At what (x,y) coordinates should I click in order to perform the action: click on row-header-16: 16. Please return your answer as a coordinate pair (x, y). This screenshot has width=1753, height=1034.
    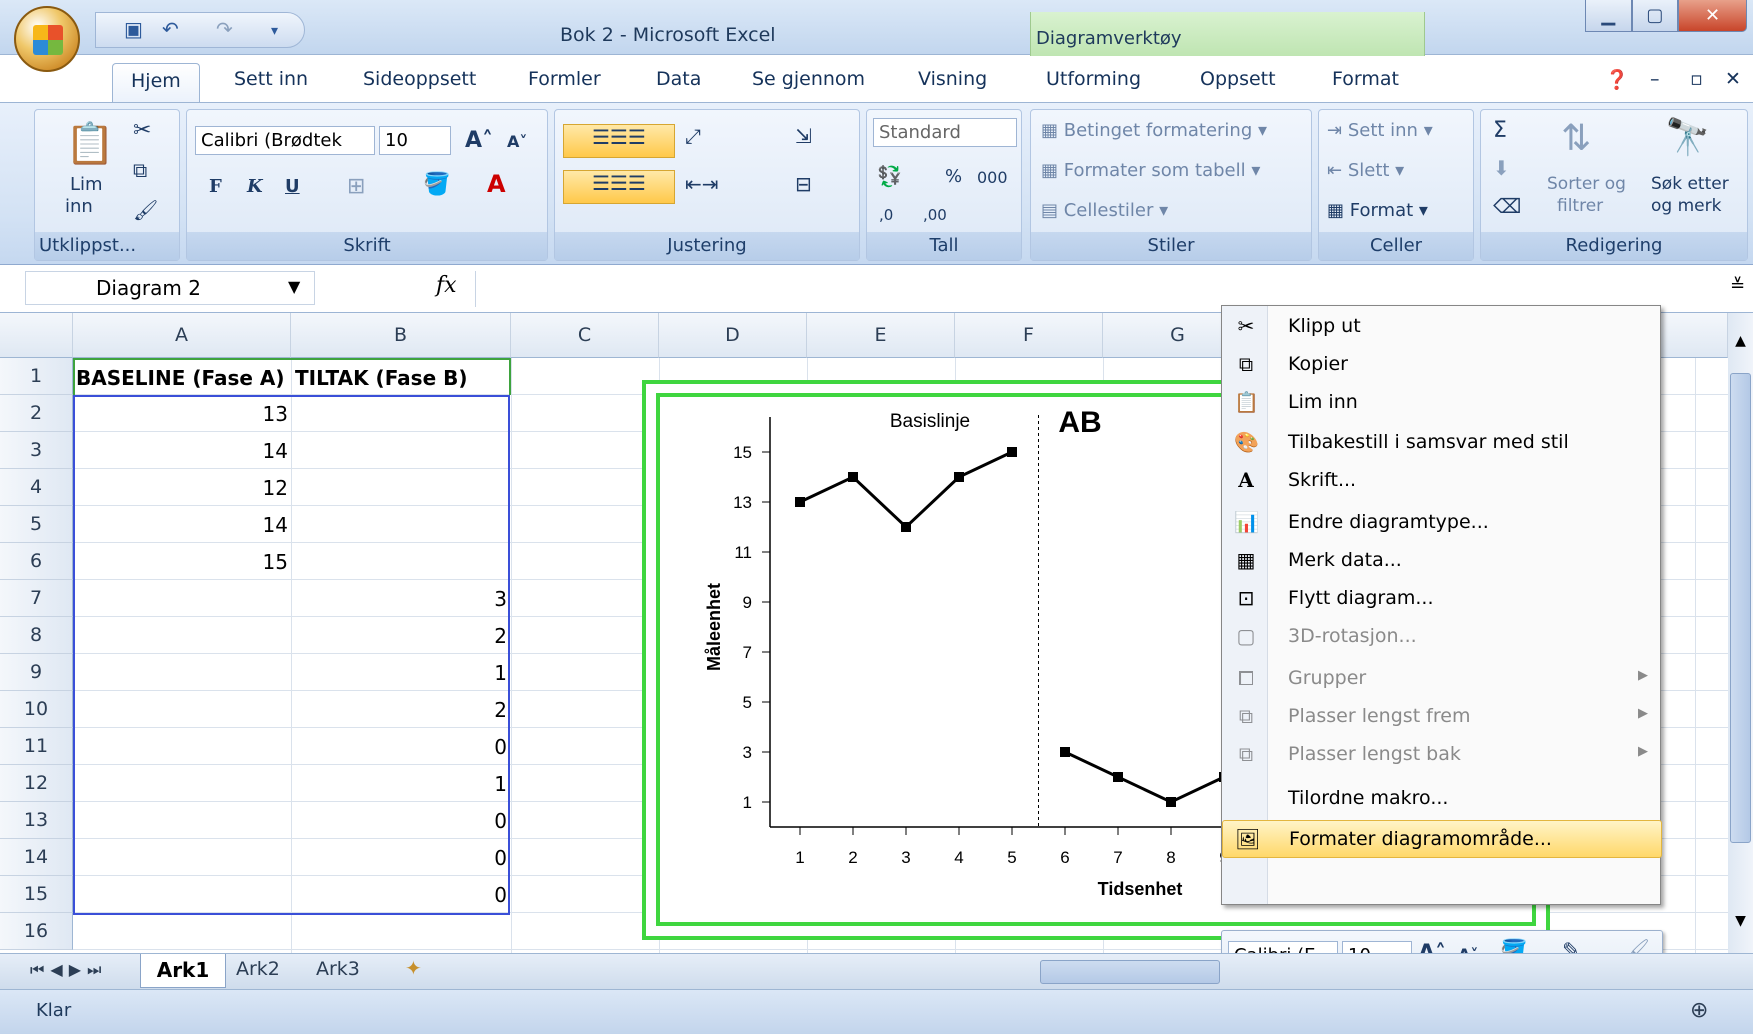
    Looking at the image, I should click on (36, 931).